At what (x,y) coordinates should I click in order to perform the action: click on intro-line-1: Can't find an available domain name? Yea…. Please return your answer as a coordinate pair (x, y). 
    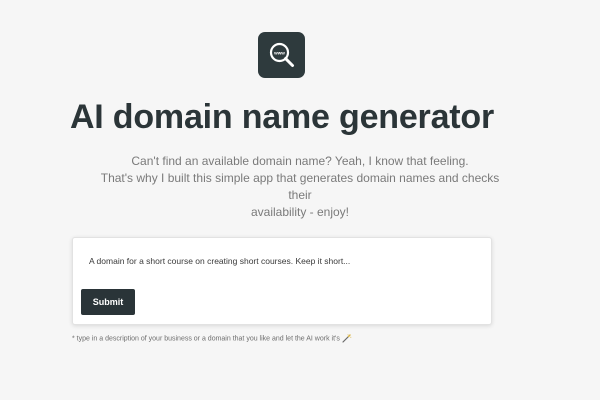
    Looking at the image, I should click on (300, 161).